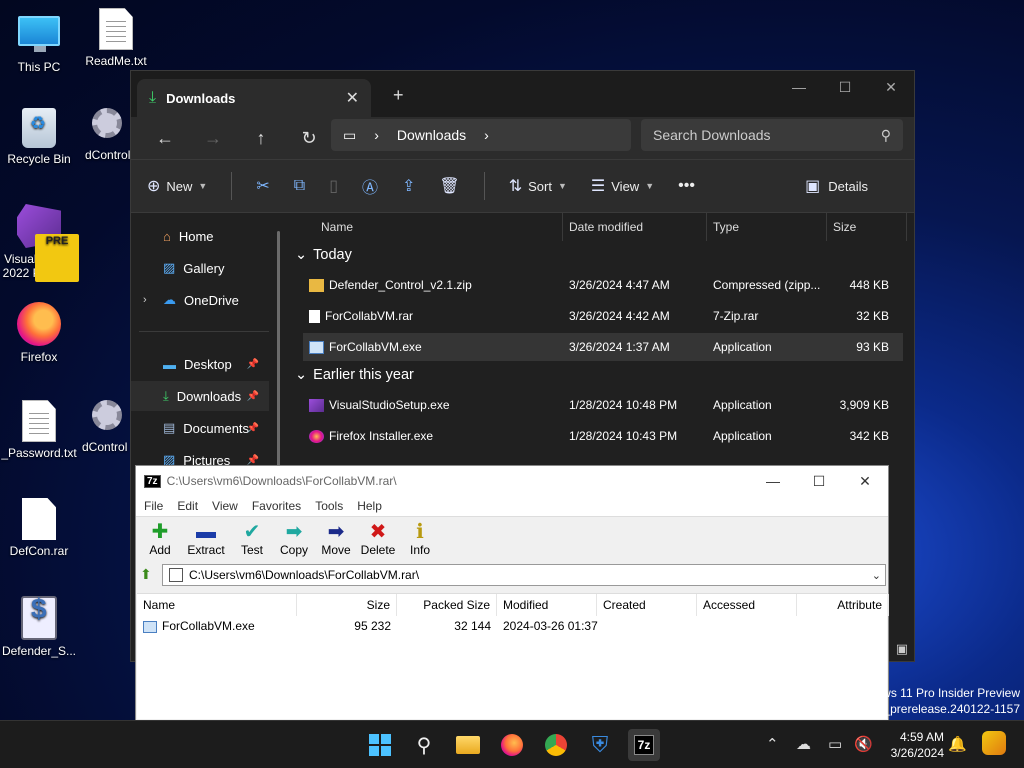 This screenshot has height=768, width=1024. Describe the element at coordinates (449, 186) in the screenshot. I see `delete-button: 🗑` at that location.